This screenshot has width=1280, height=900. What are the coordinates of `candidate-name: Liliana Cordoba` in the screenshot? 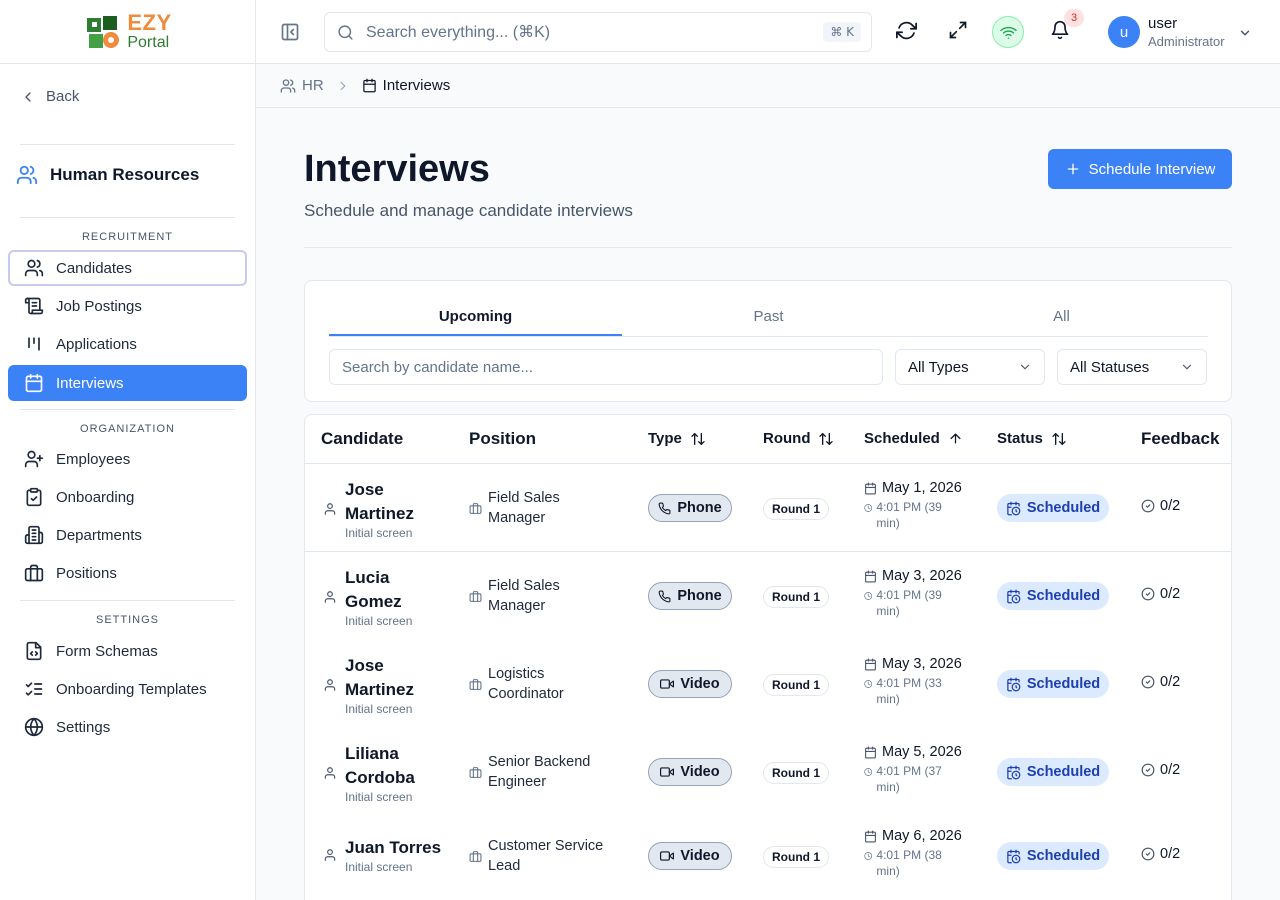 It's located at (385, 766).